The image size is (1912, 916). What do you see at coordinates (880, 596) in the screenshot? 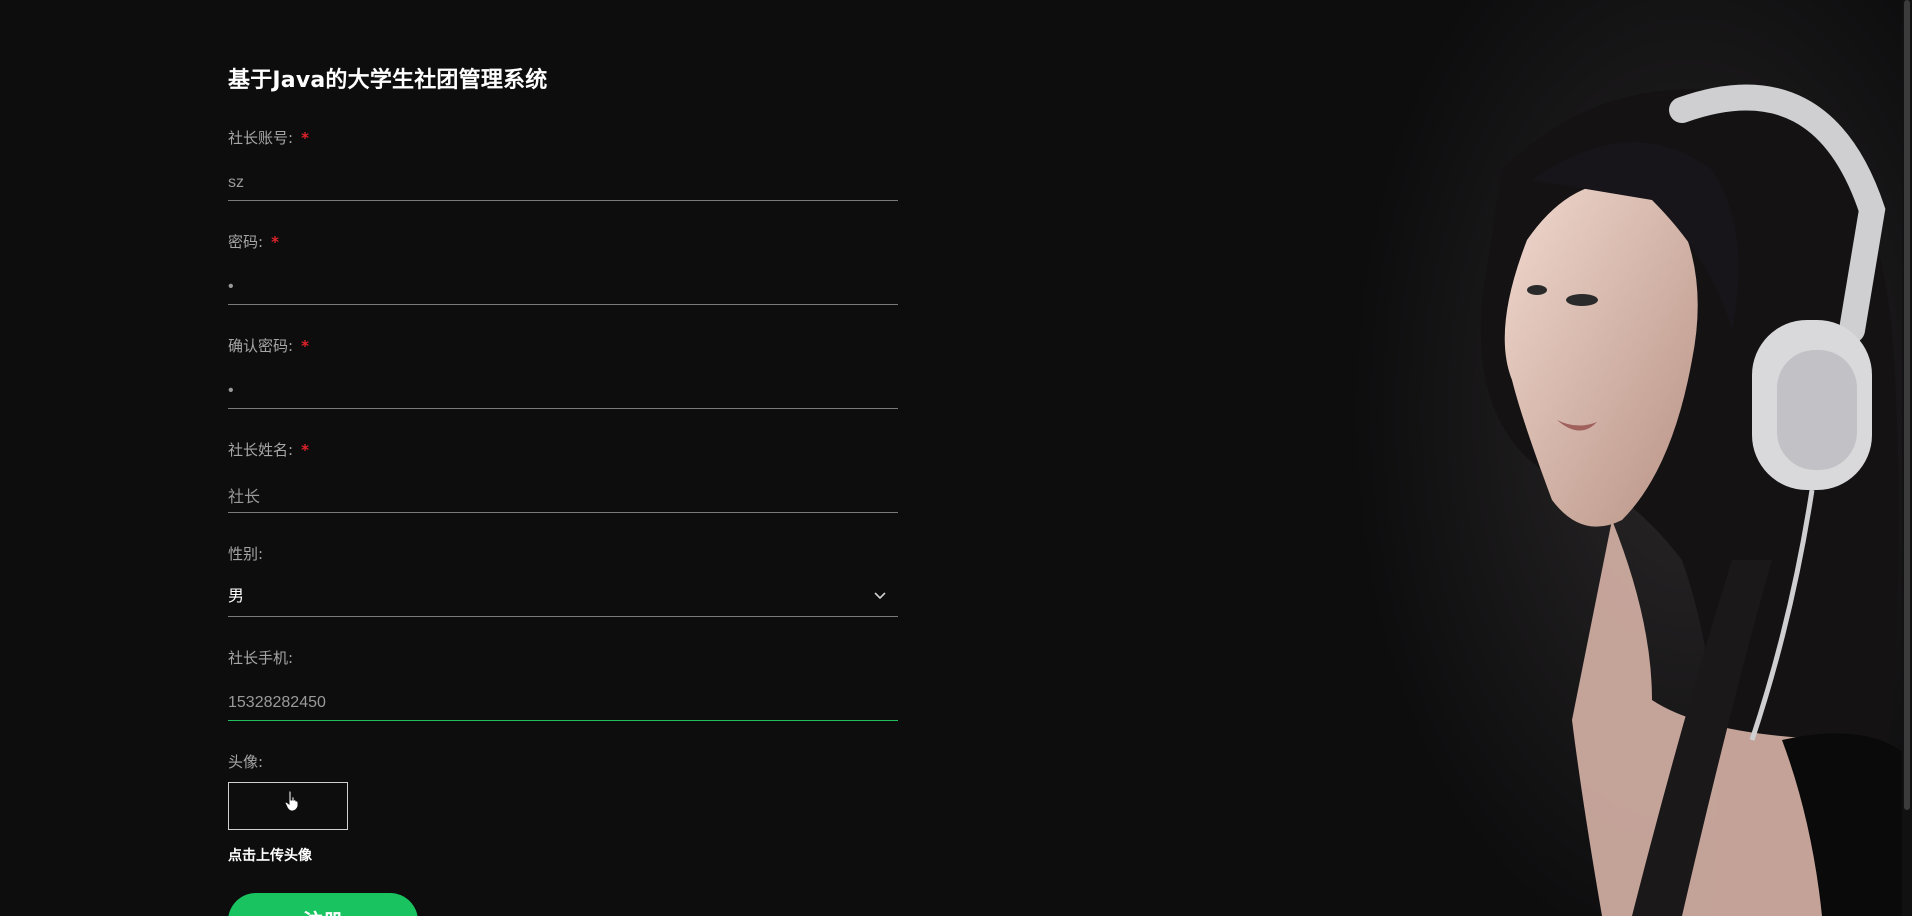
I see `chevron-down-icon` at bounding box center [880, 596].